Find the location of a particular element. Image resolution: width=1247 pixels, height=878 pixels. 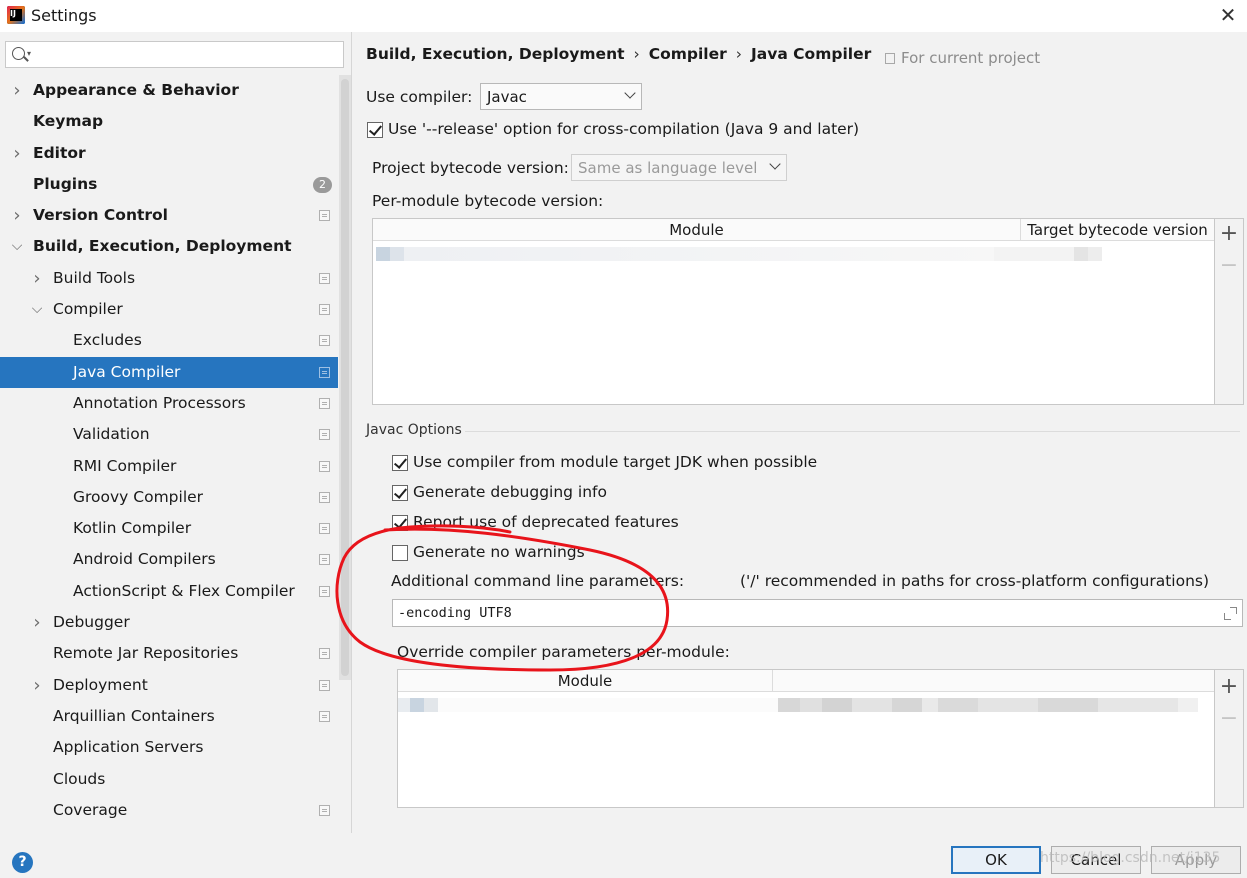

sidebar-item-android-compilers: Android Compilers is located at coordinates (169, 559).